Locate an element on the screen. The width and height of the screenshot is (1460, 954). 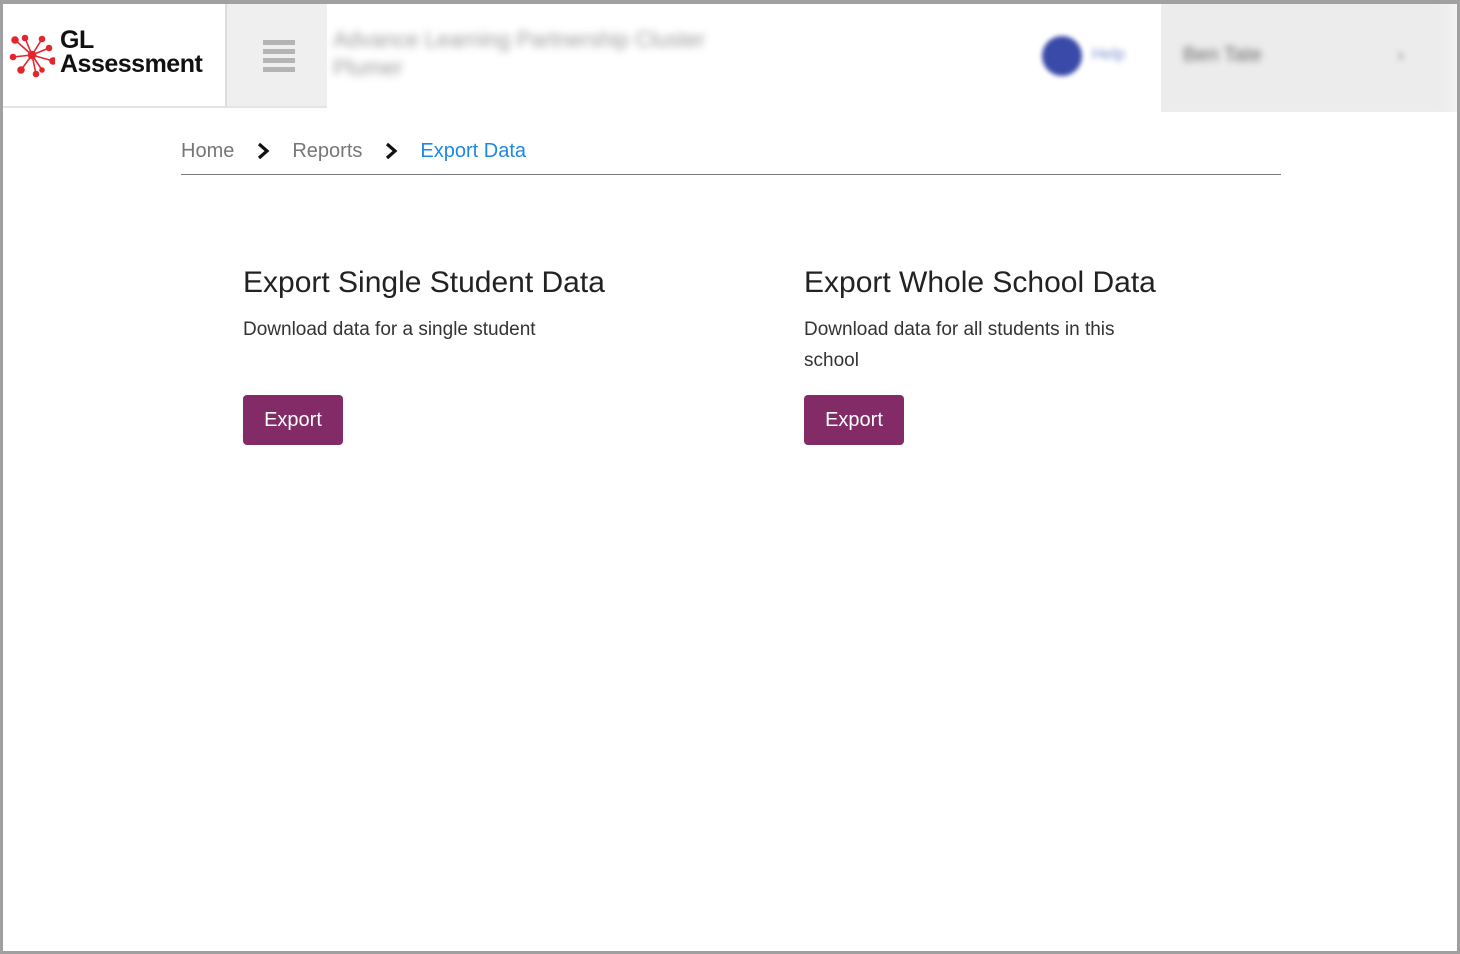
avatar is located at coordinates (1062, 56).